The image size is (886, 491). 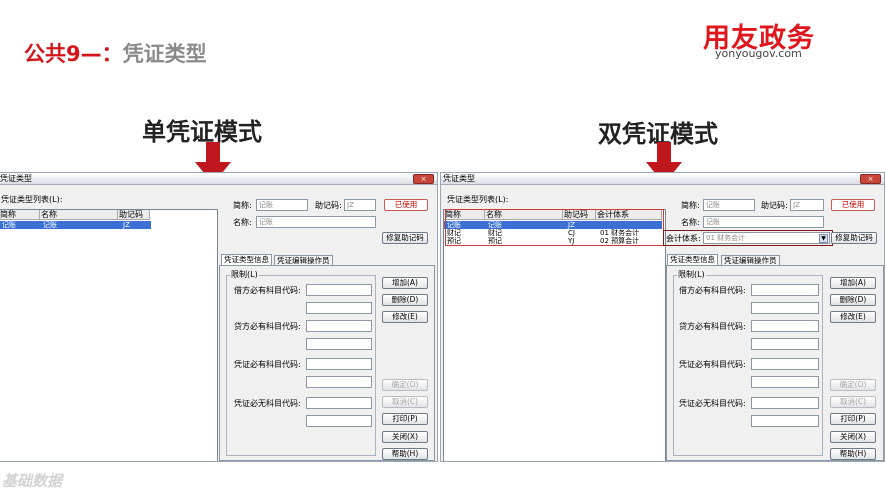 I want to click on column-header: 助记码, so click(x=134, y=215).